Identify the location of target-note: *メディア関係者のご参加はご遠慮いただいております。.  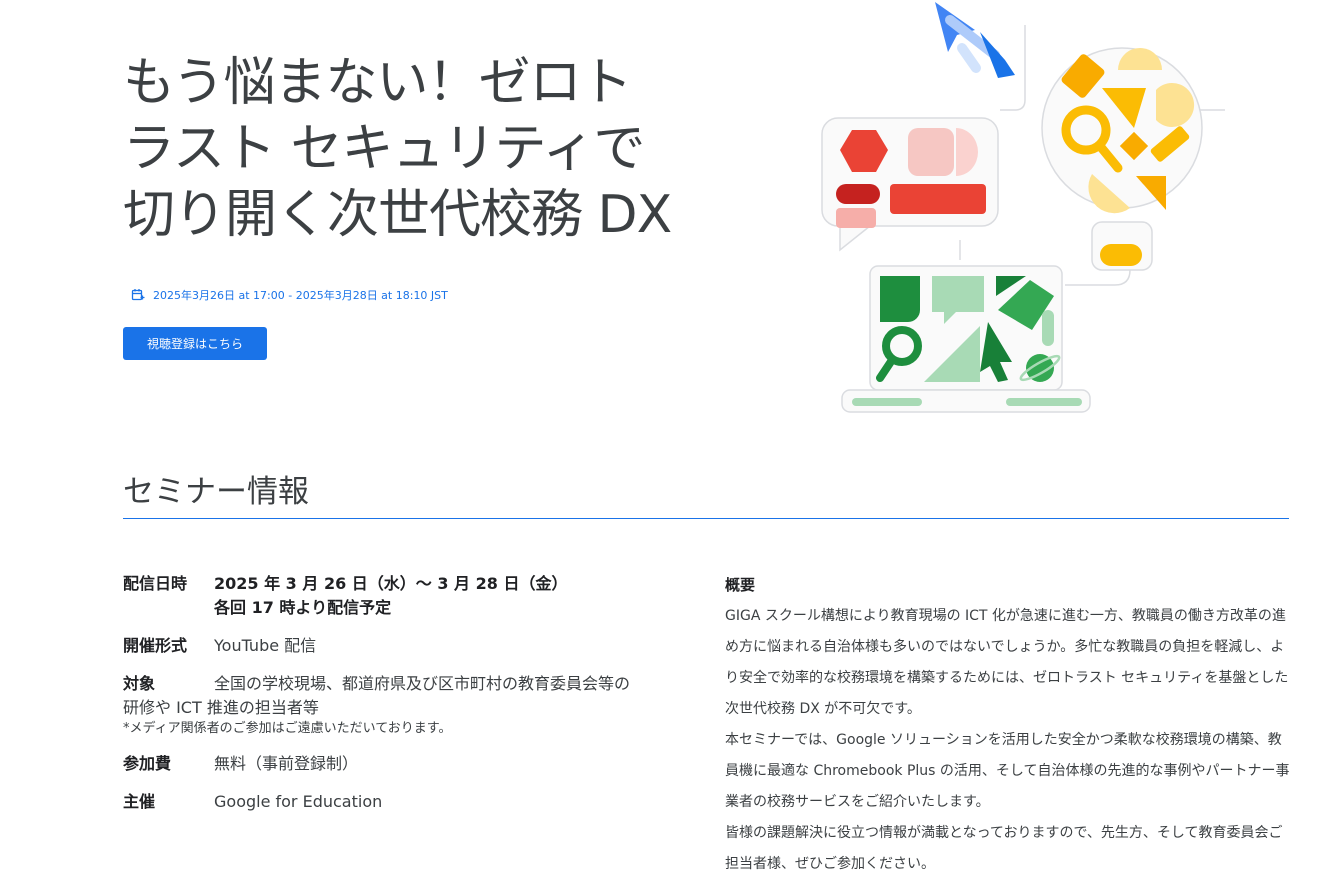
(287, 728).